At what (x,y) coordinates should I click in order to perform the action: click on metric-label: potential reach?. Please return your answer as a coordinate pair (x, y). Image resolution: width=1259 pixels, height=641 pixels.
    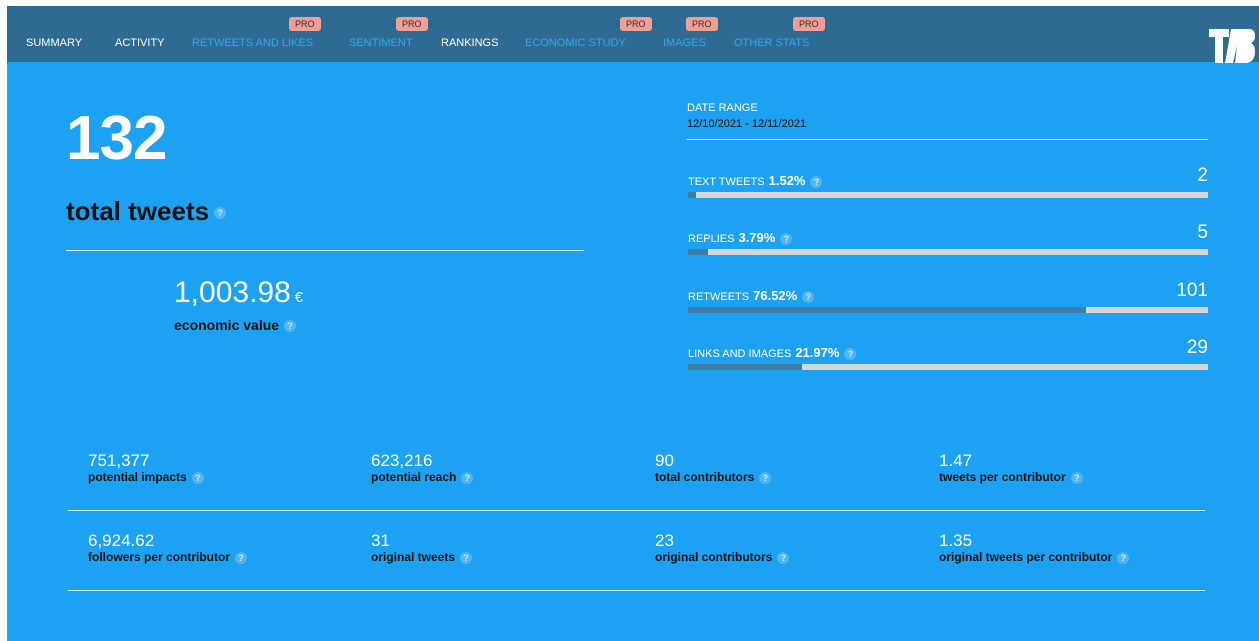
    Looking at the image, I should click on (422, 476).